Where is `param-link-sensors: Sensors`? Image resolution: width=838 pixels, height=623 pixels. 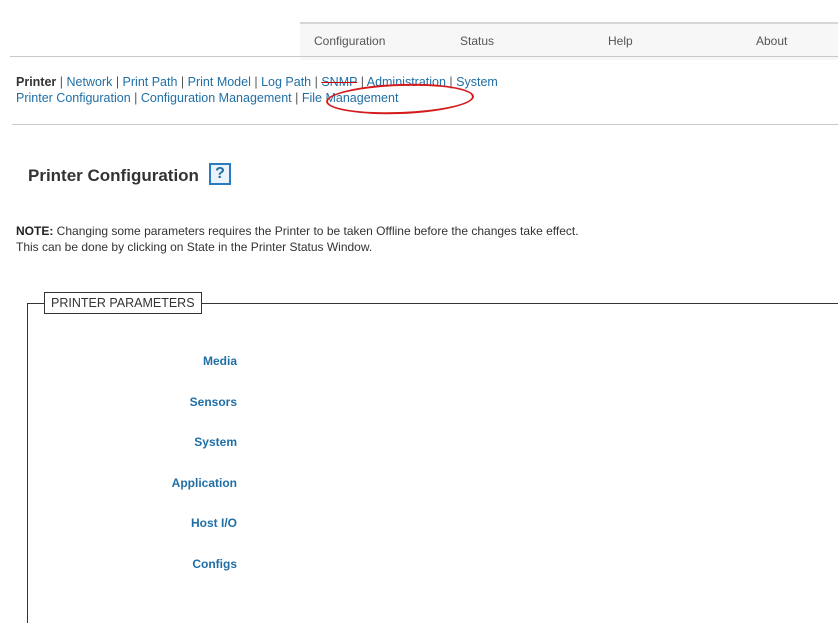
param-link-sensors: Sensors is located at coordinates (137, 402).